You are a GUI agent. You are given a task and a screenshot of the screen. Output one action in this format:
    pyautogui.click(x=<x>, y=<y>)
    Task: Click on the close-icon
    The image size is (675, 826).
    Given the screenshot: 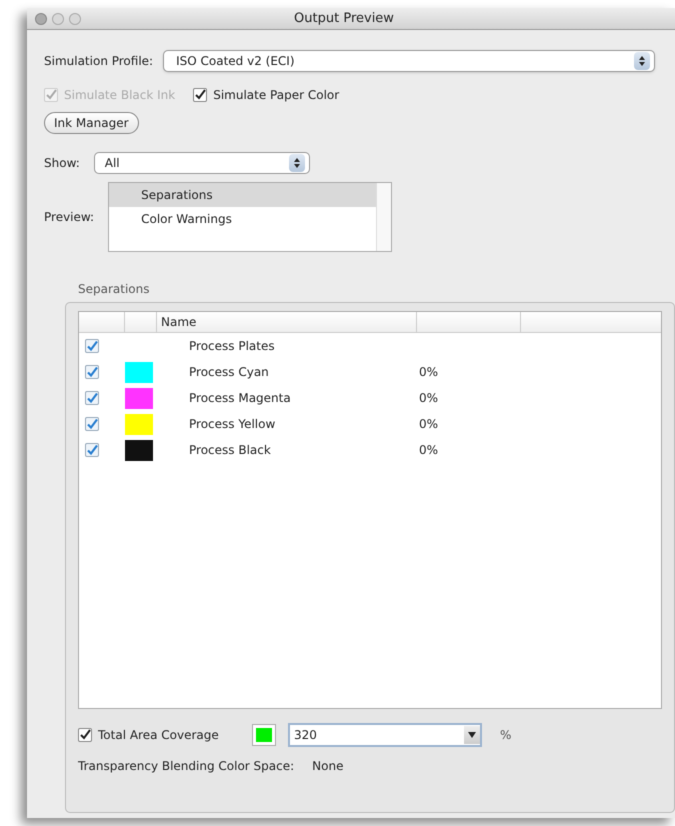 What is the action you would take?
    pyautogui.click(x=41, y=18)
    